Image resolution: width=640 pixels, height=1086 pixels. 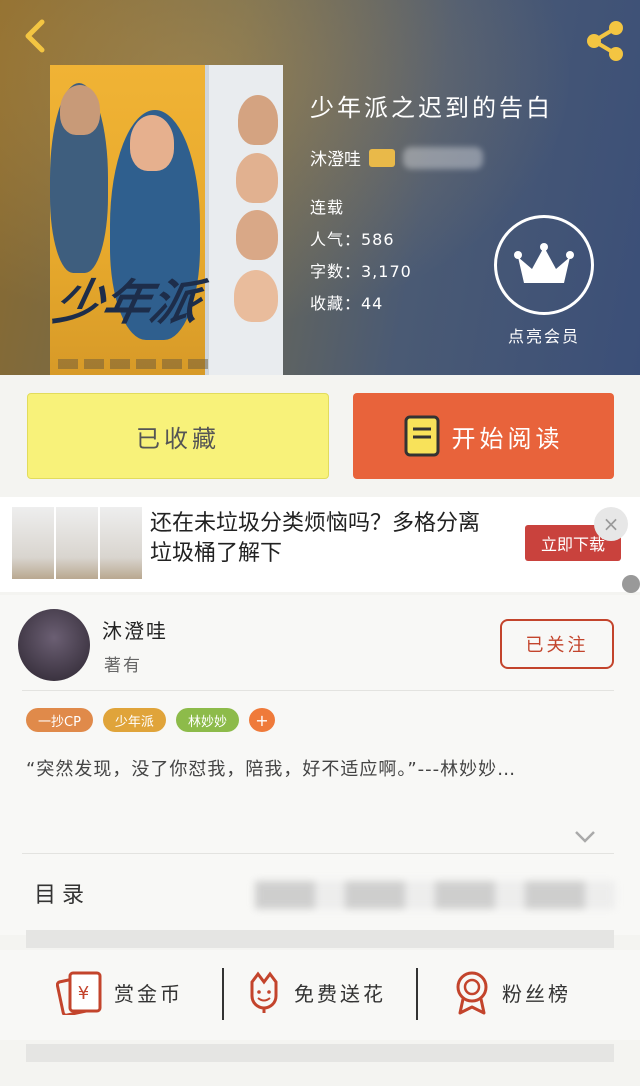 What do you see at coordinates (382, 157) in the screenshot?
I see `author-badge` at bounding box center [382, 157].